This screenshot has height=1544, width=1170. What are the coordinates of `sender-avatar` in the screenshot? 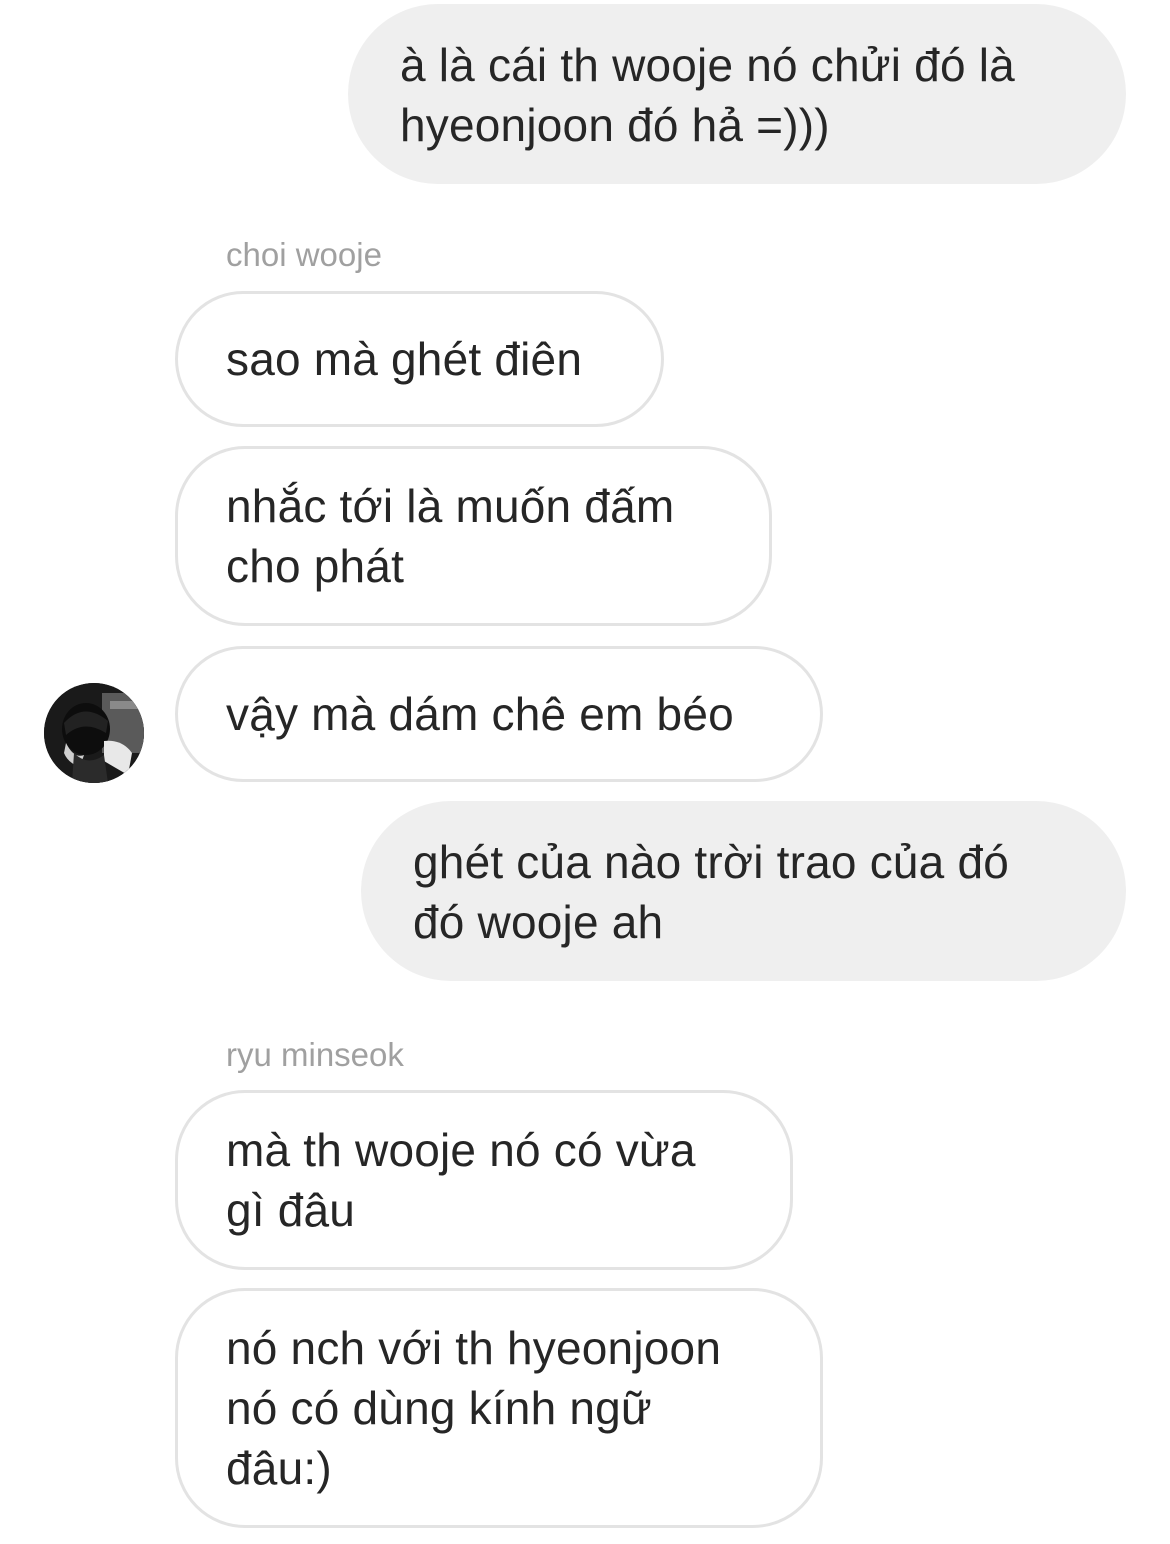 It's located at (94, 733).